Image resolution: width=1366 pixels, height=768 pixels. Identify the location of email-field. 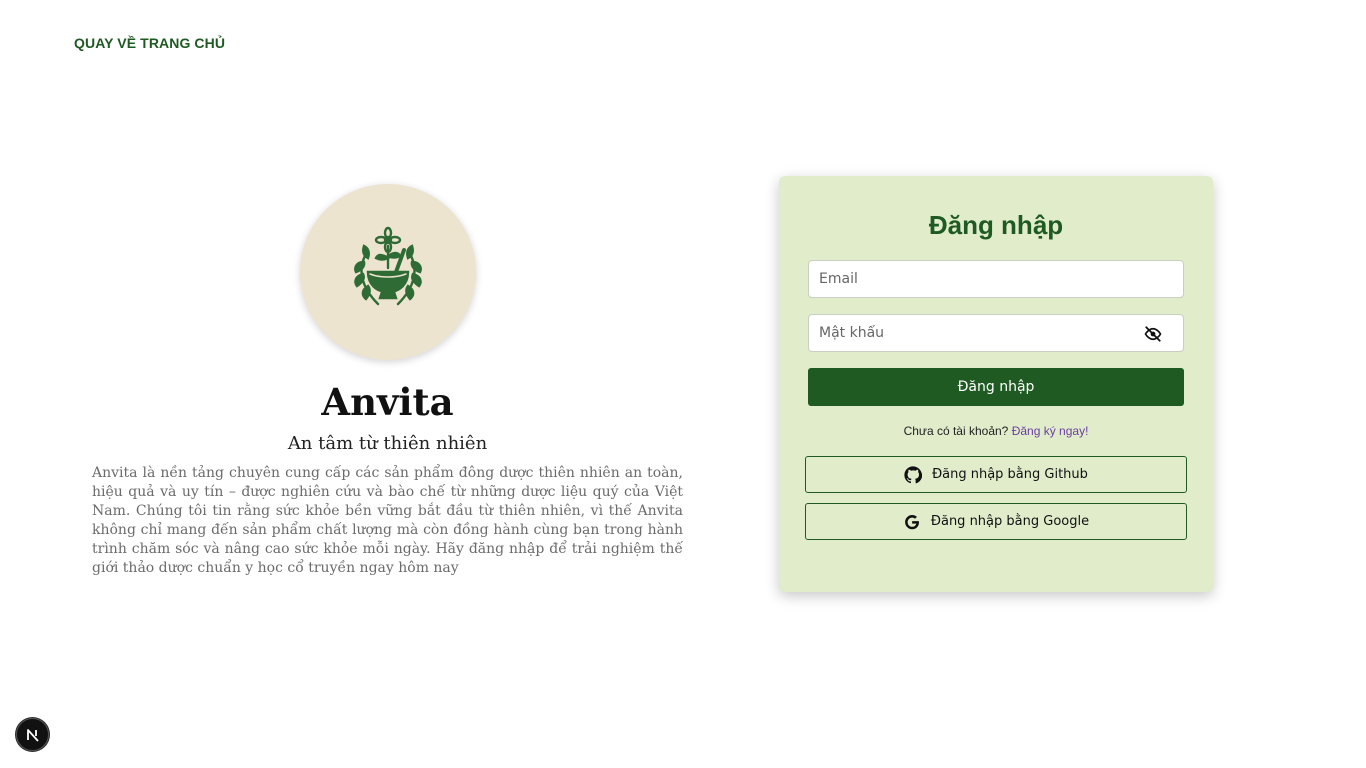
(996, 279).